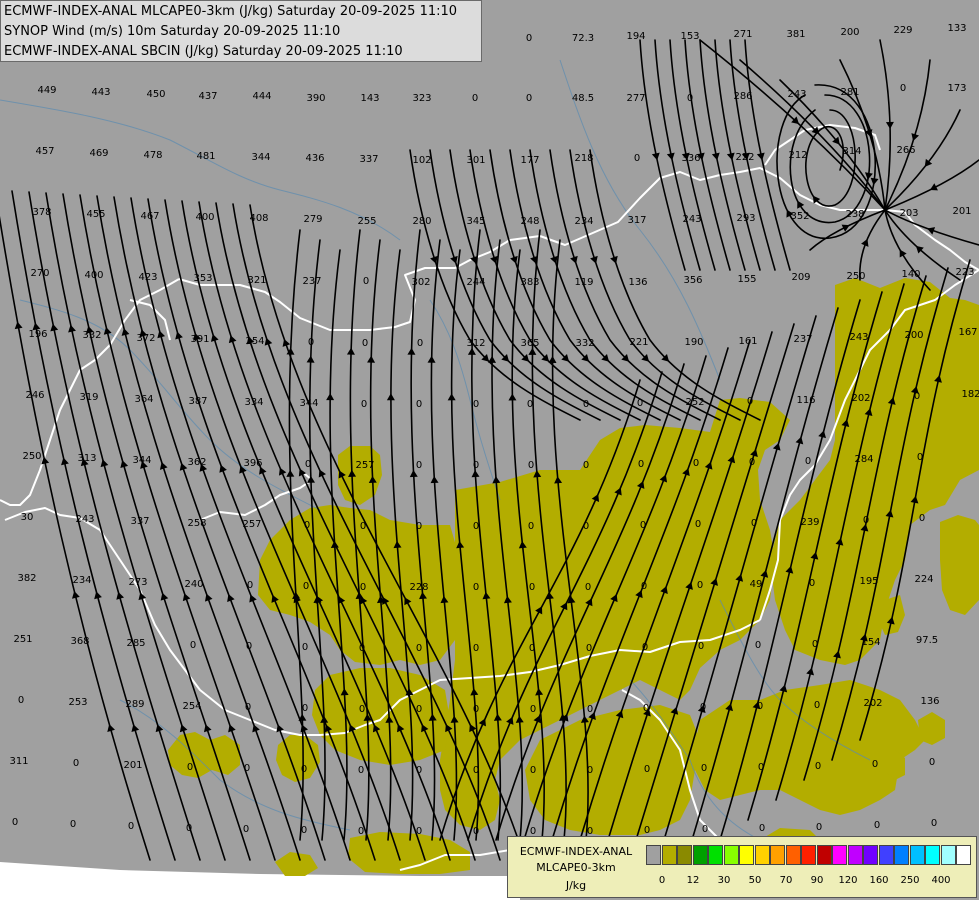 The width and height of the screenshot is (979, 900). Describe the element at coordinates (576, 851) in the screenshot. I see `legend-title-model: ECMWF-INDEX-ANAL` at that location.